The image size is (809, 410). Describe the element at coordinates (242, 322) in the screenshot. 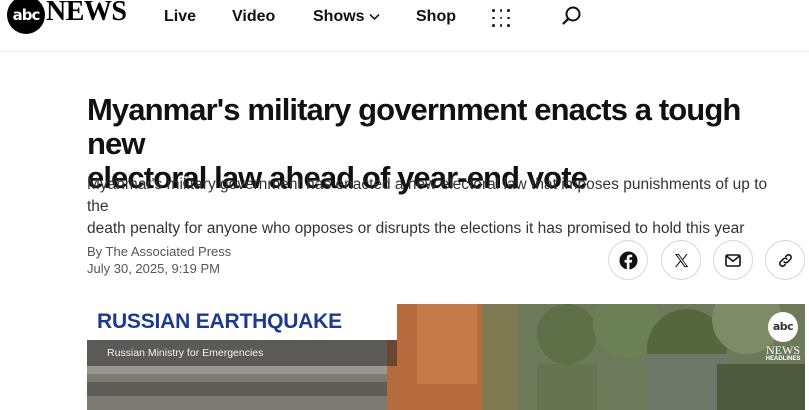

I see `lower-third-title: RUSSIAN EARTHQUAKE` at that location.